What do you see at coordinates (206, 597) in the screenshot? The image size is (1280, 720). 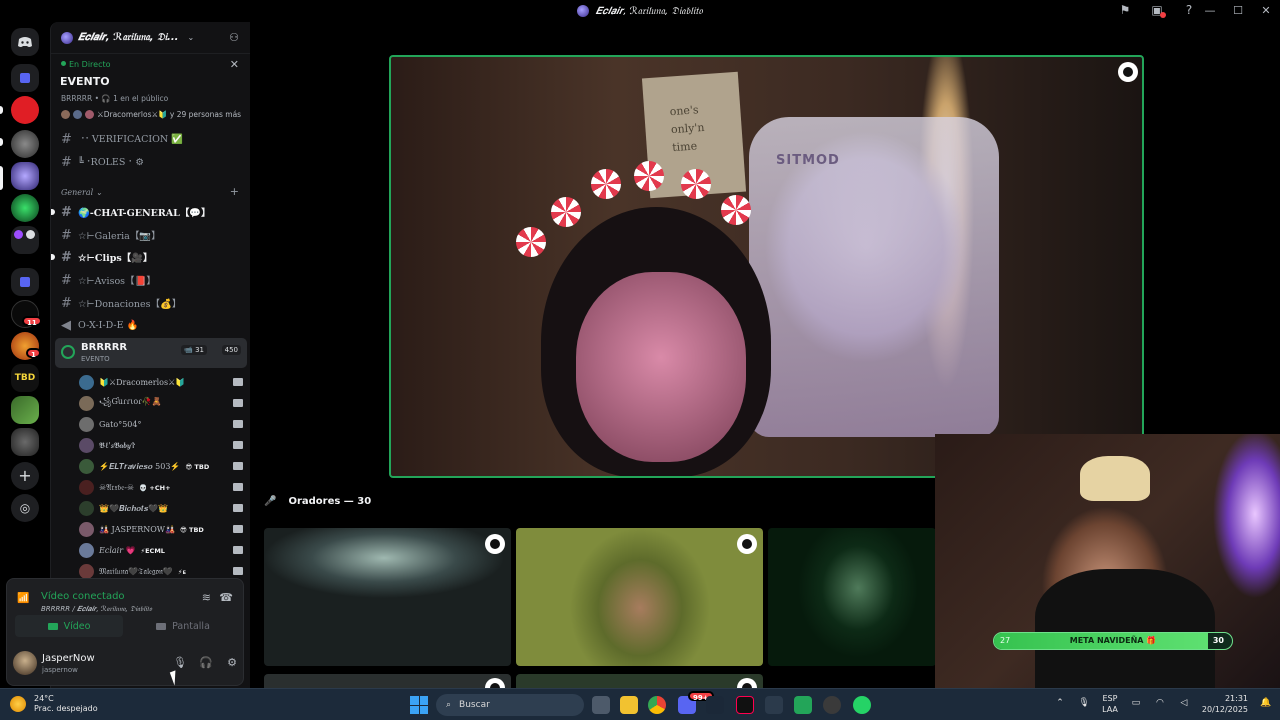 I see `soundboard-icon: ≋` at bounding box center [206, 597].